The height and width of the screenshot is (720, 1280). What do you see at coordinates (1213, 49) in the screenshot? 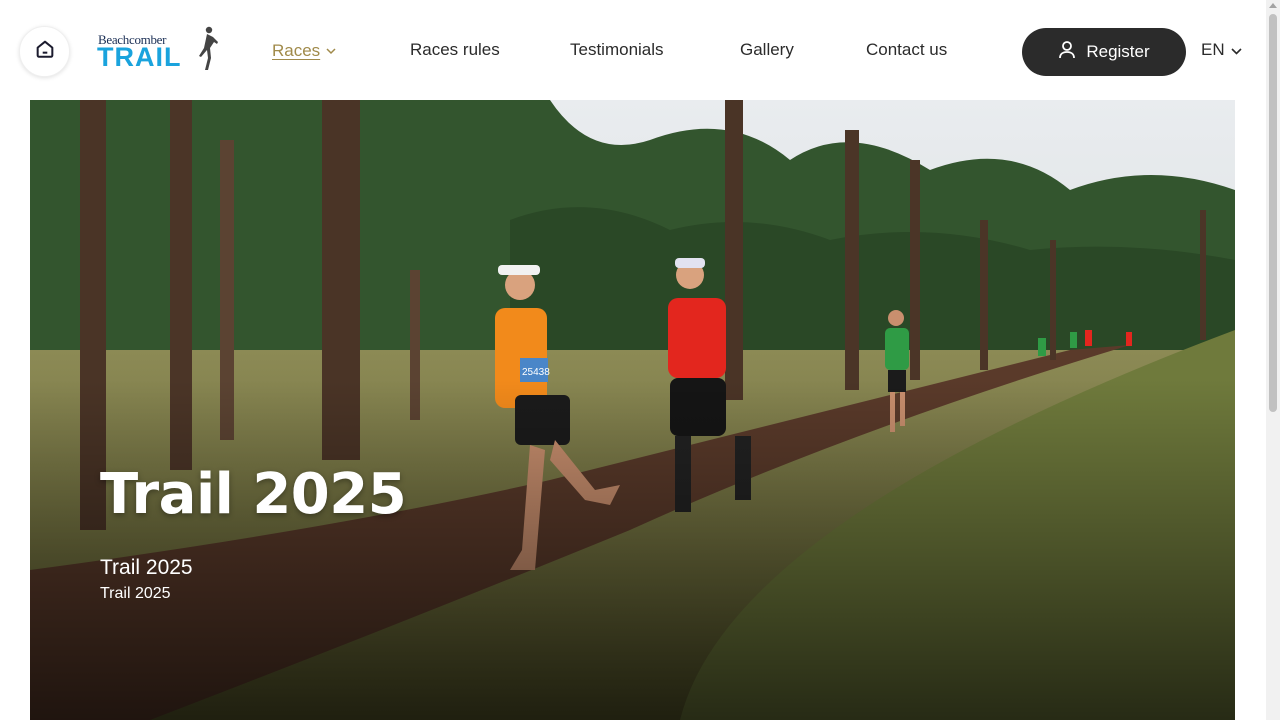
I see `language-label: EN` at bounding box center [1213, 49].